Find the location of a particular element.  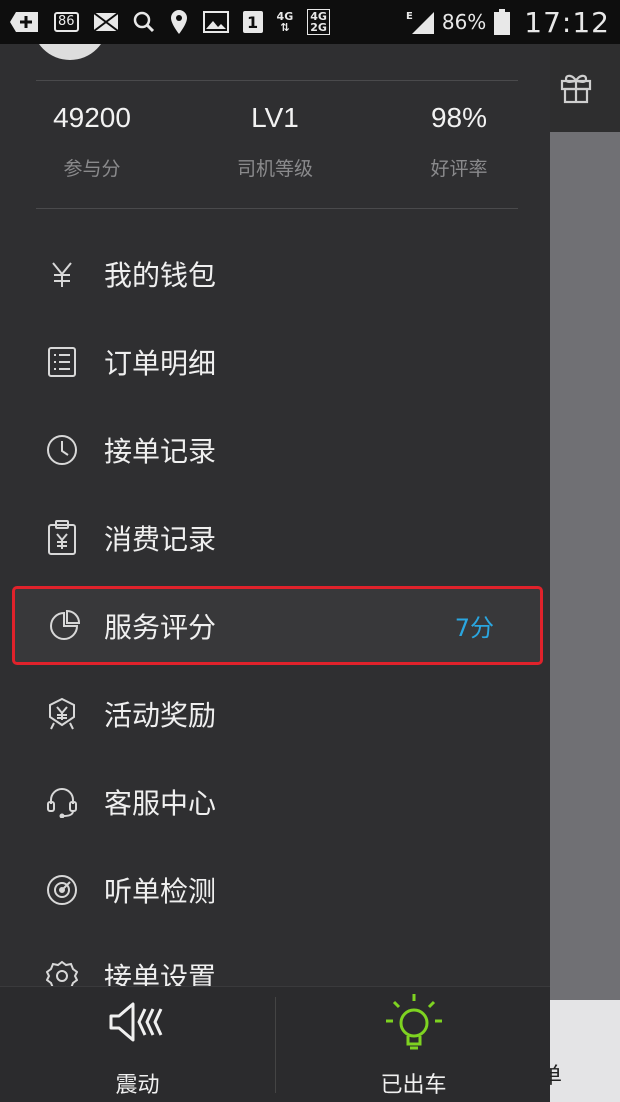

mail-icon is located at coordinates (105, 22).